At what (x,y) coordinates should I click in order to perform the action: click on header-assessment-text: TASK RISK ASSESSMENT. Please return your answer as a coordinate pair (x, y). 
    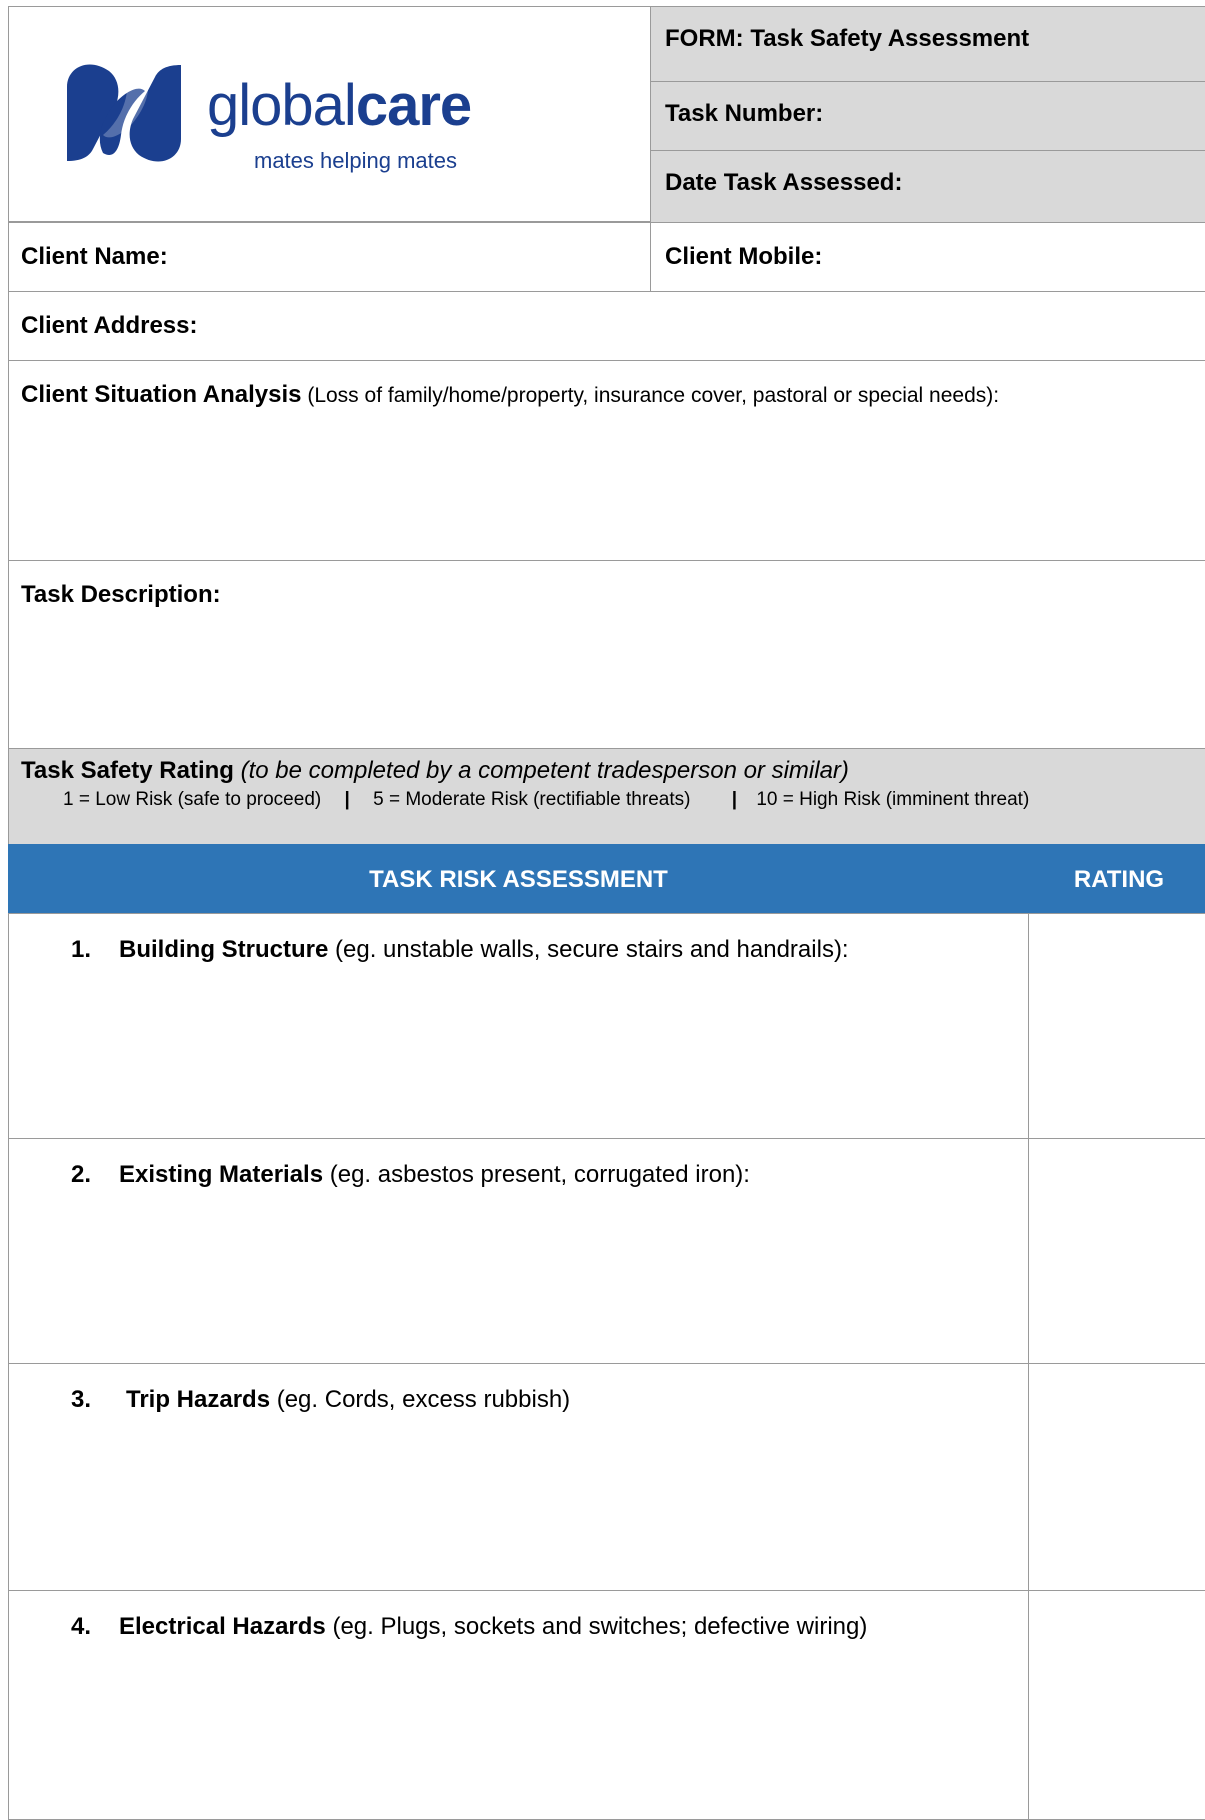
    Looking at the image, I should click on (518, 879).